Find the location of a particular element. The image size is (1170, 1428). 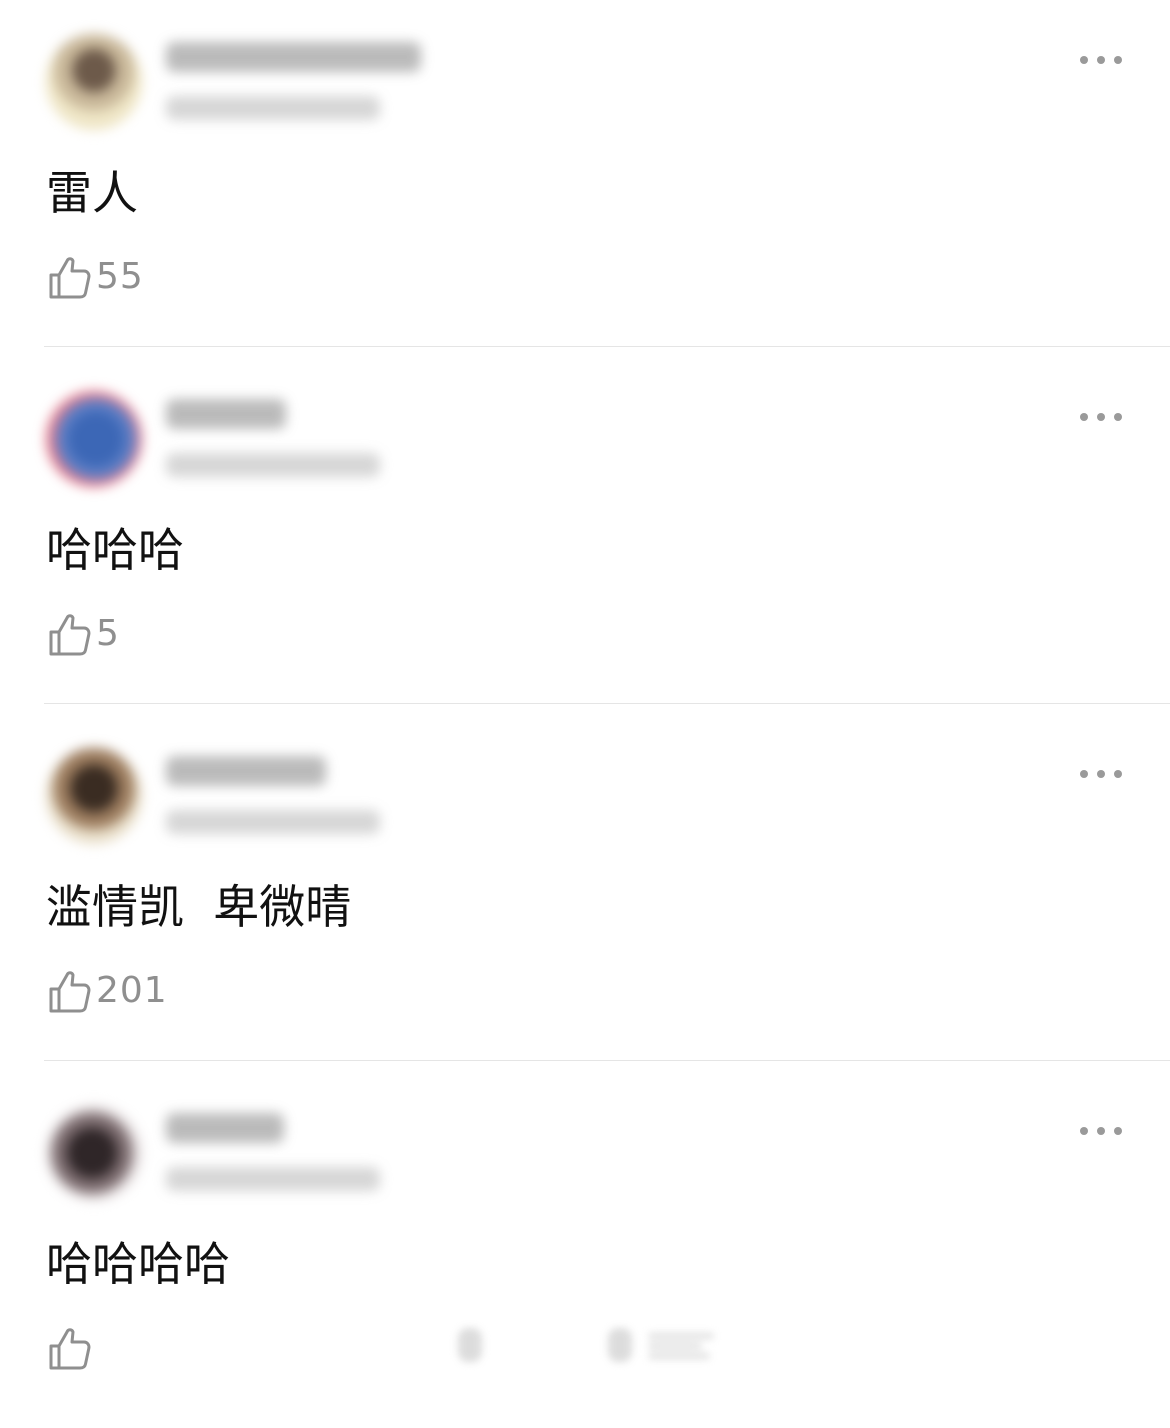

like-count: 201 is located at coordinates (132, 990).